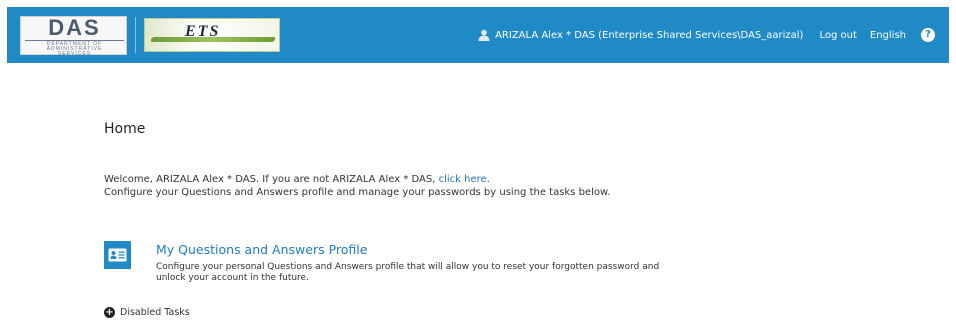 Image resolution: width=956 pixels, height=325 pixels. Describe the element at coordinates (928, 35) in the screenshot. I see `help-icon: ?` at that location.